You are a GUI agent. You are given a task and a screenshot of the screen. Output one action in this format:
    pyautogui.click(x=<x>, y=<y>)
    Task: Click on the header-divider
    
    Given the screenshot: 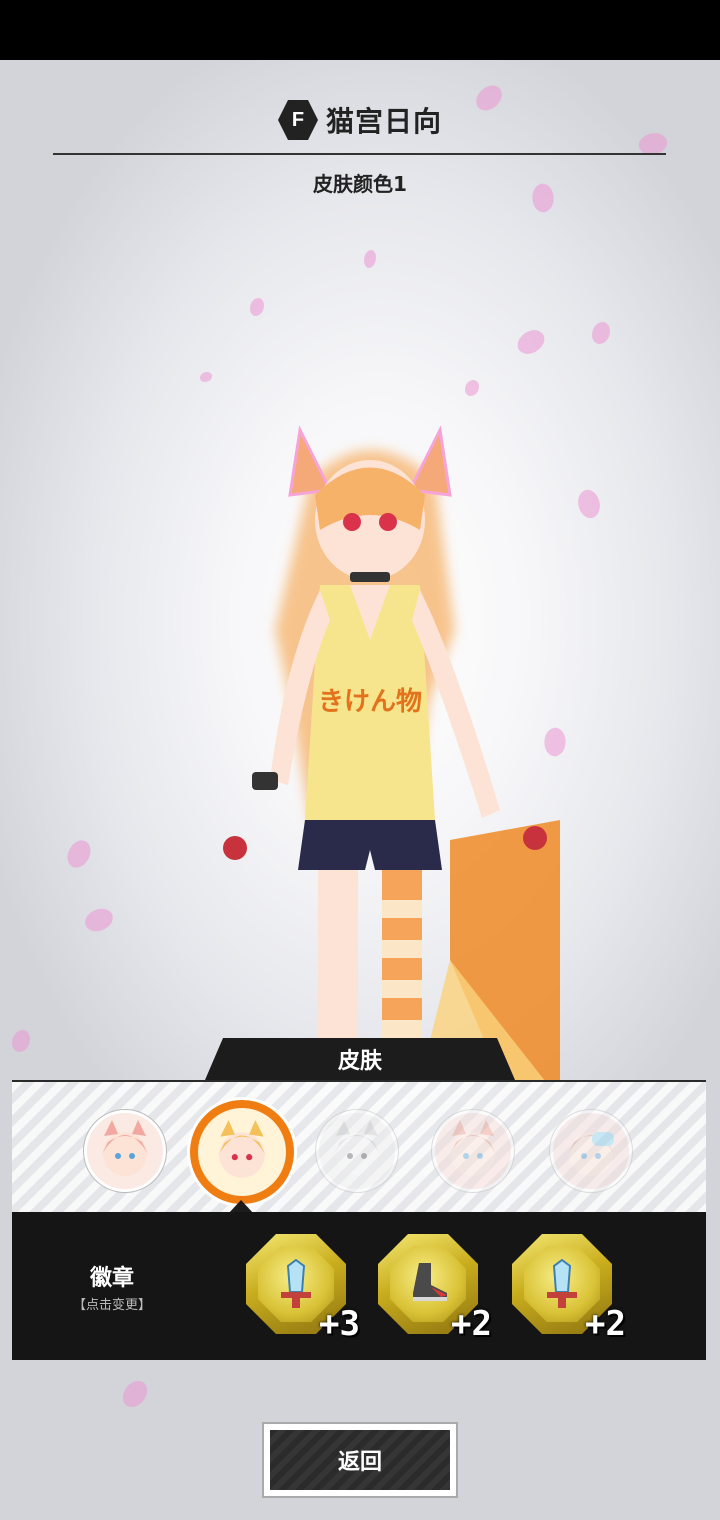 What is the action you would take?
    pyautogui.click(x=359, y=154)
    